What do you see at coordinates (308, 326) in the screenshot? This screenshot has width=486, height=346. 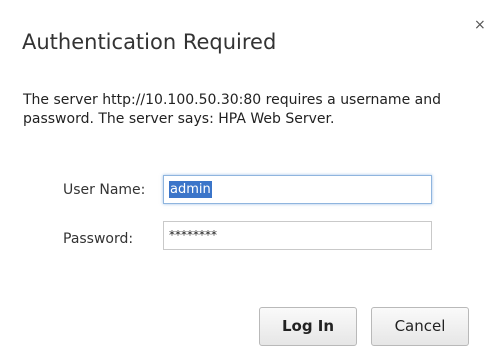 I see `log-in-button: Log In` at bounding box center [308, 326].